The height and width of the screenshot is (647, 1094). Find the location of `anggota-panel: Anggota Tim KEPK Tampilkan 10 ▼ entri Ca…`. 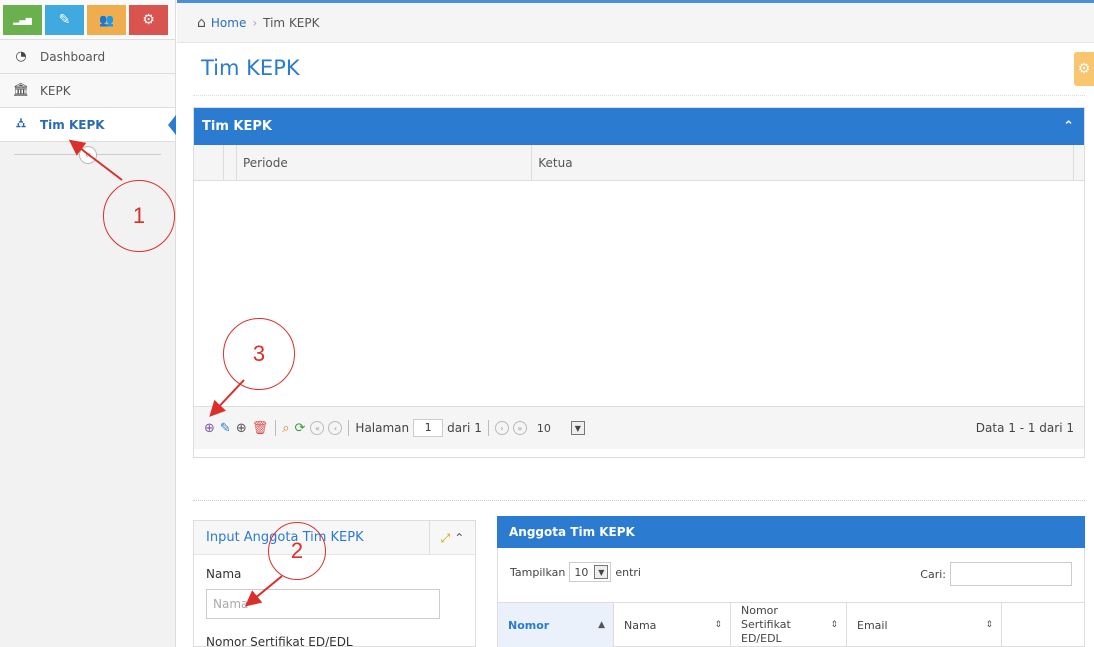

anggota-panel: Anggota Tim KEPK Tampilkan 10 ▼ entri Ca… is located at coordinates (791, 581).